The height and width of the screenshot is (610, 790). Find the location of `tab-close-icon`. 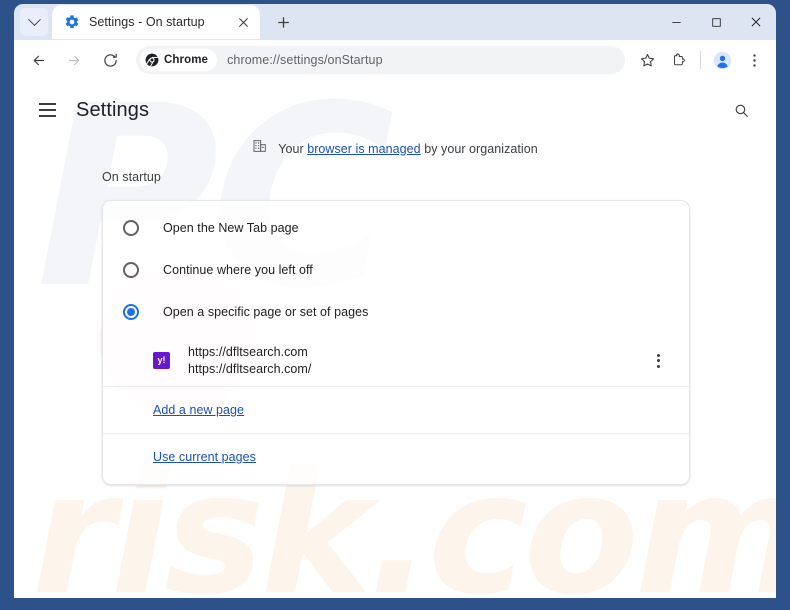

tab-close-icon is located at coordinates (243, 22).